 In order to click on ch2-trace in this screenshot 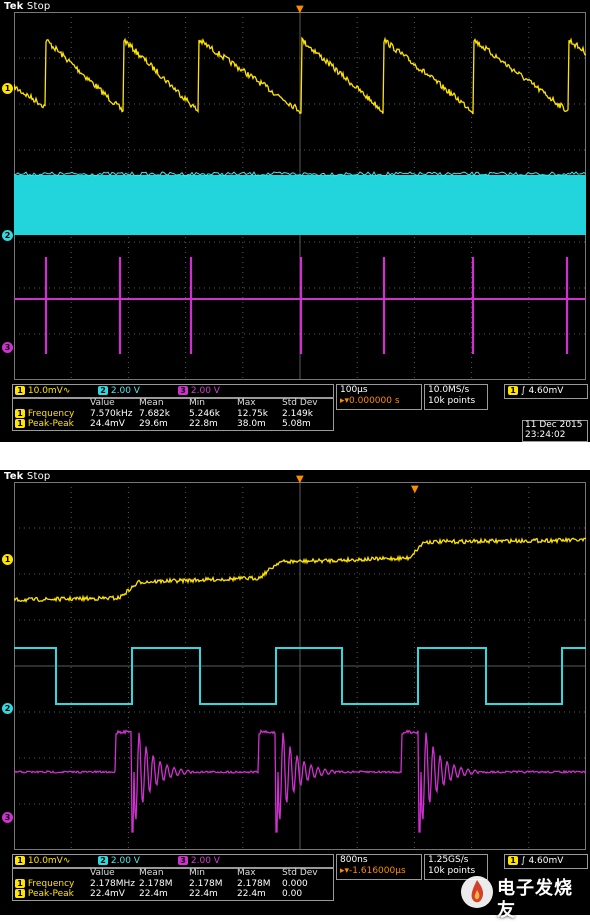, I will do `click(300, 205)`.